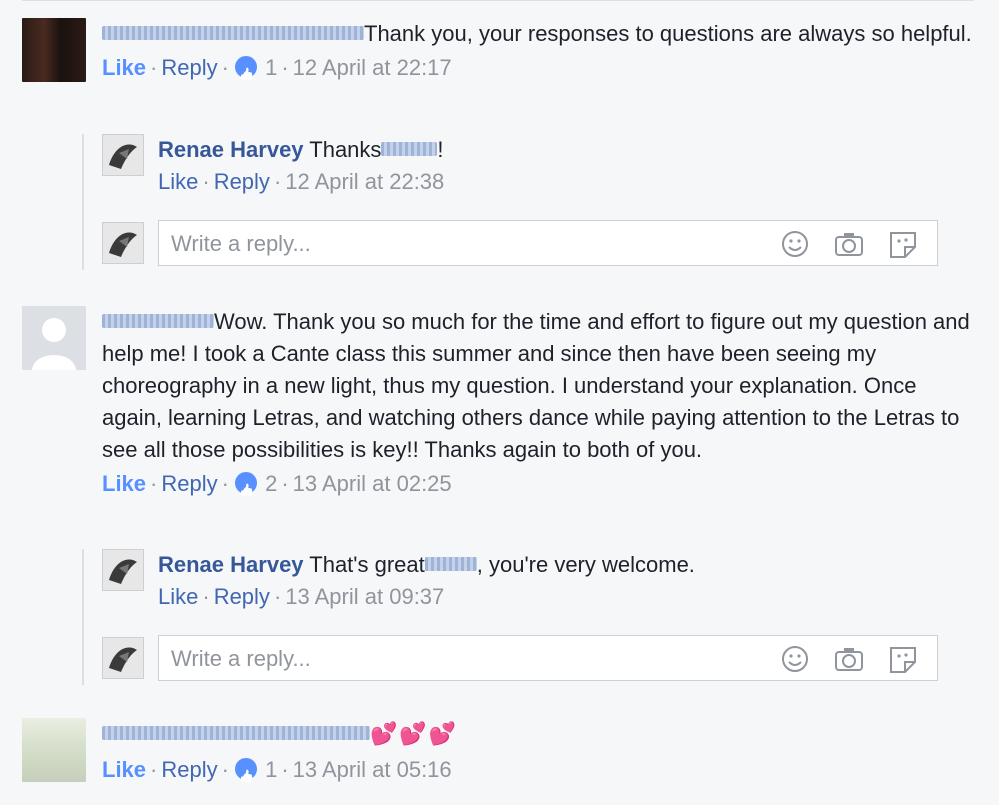  What do you see at coordinates (414, 733) in the screenshot?
I see `hearts-emoji: 💕💕💕` at bounding box center [414, 733].